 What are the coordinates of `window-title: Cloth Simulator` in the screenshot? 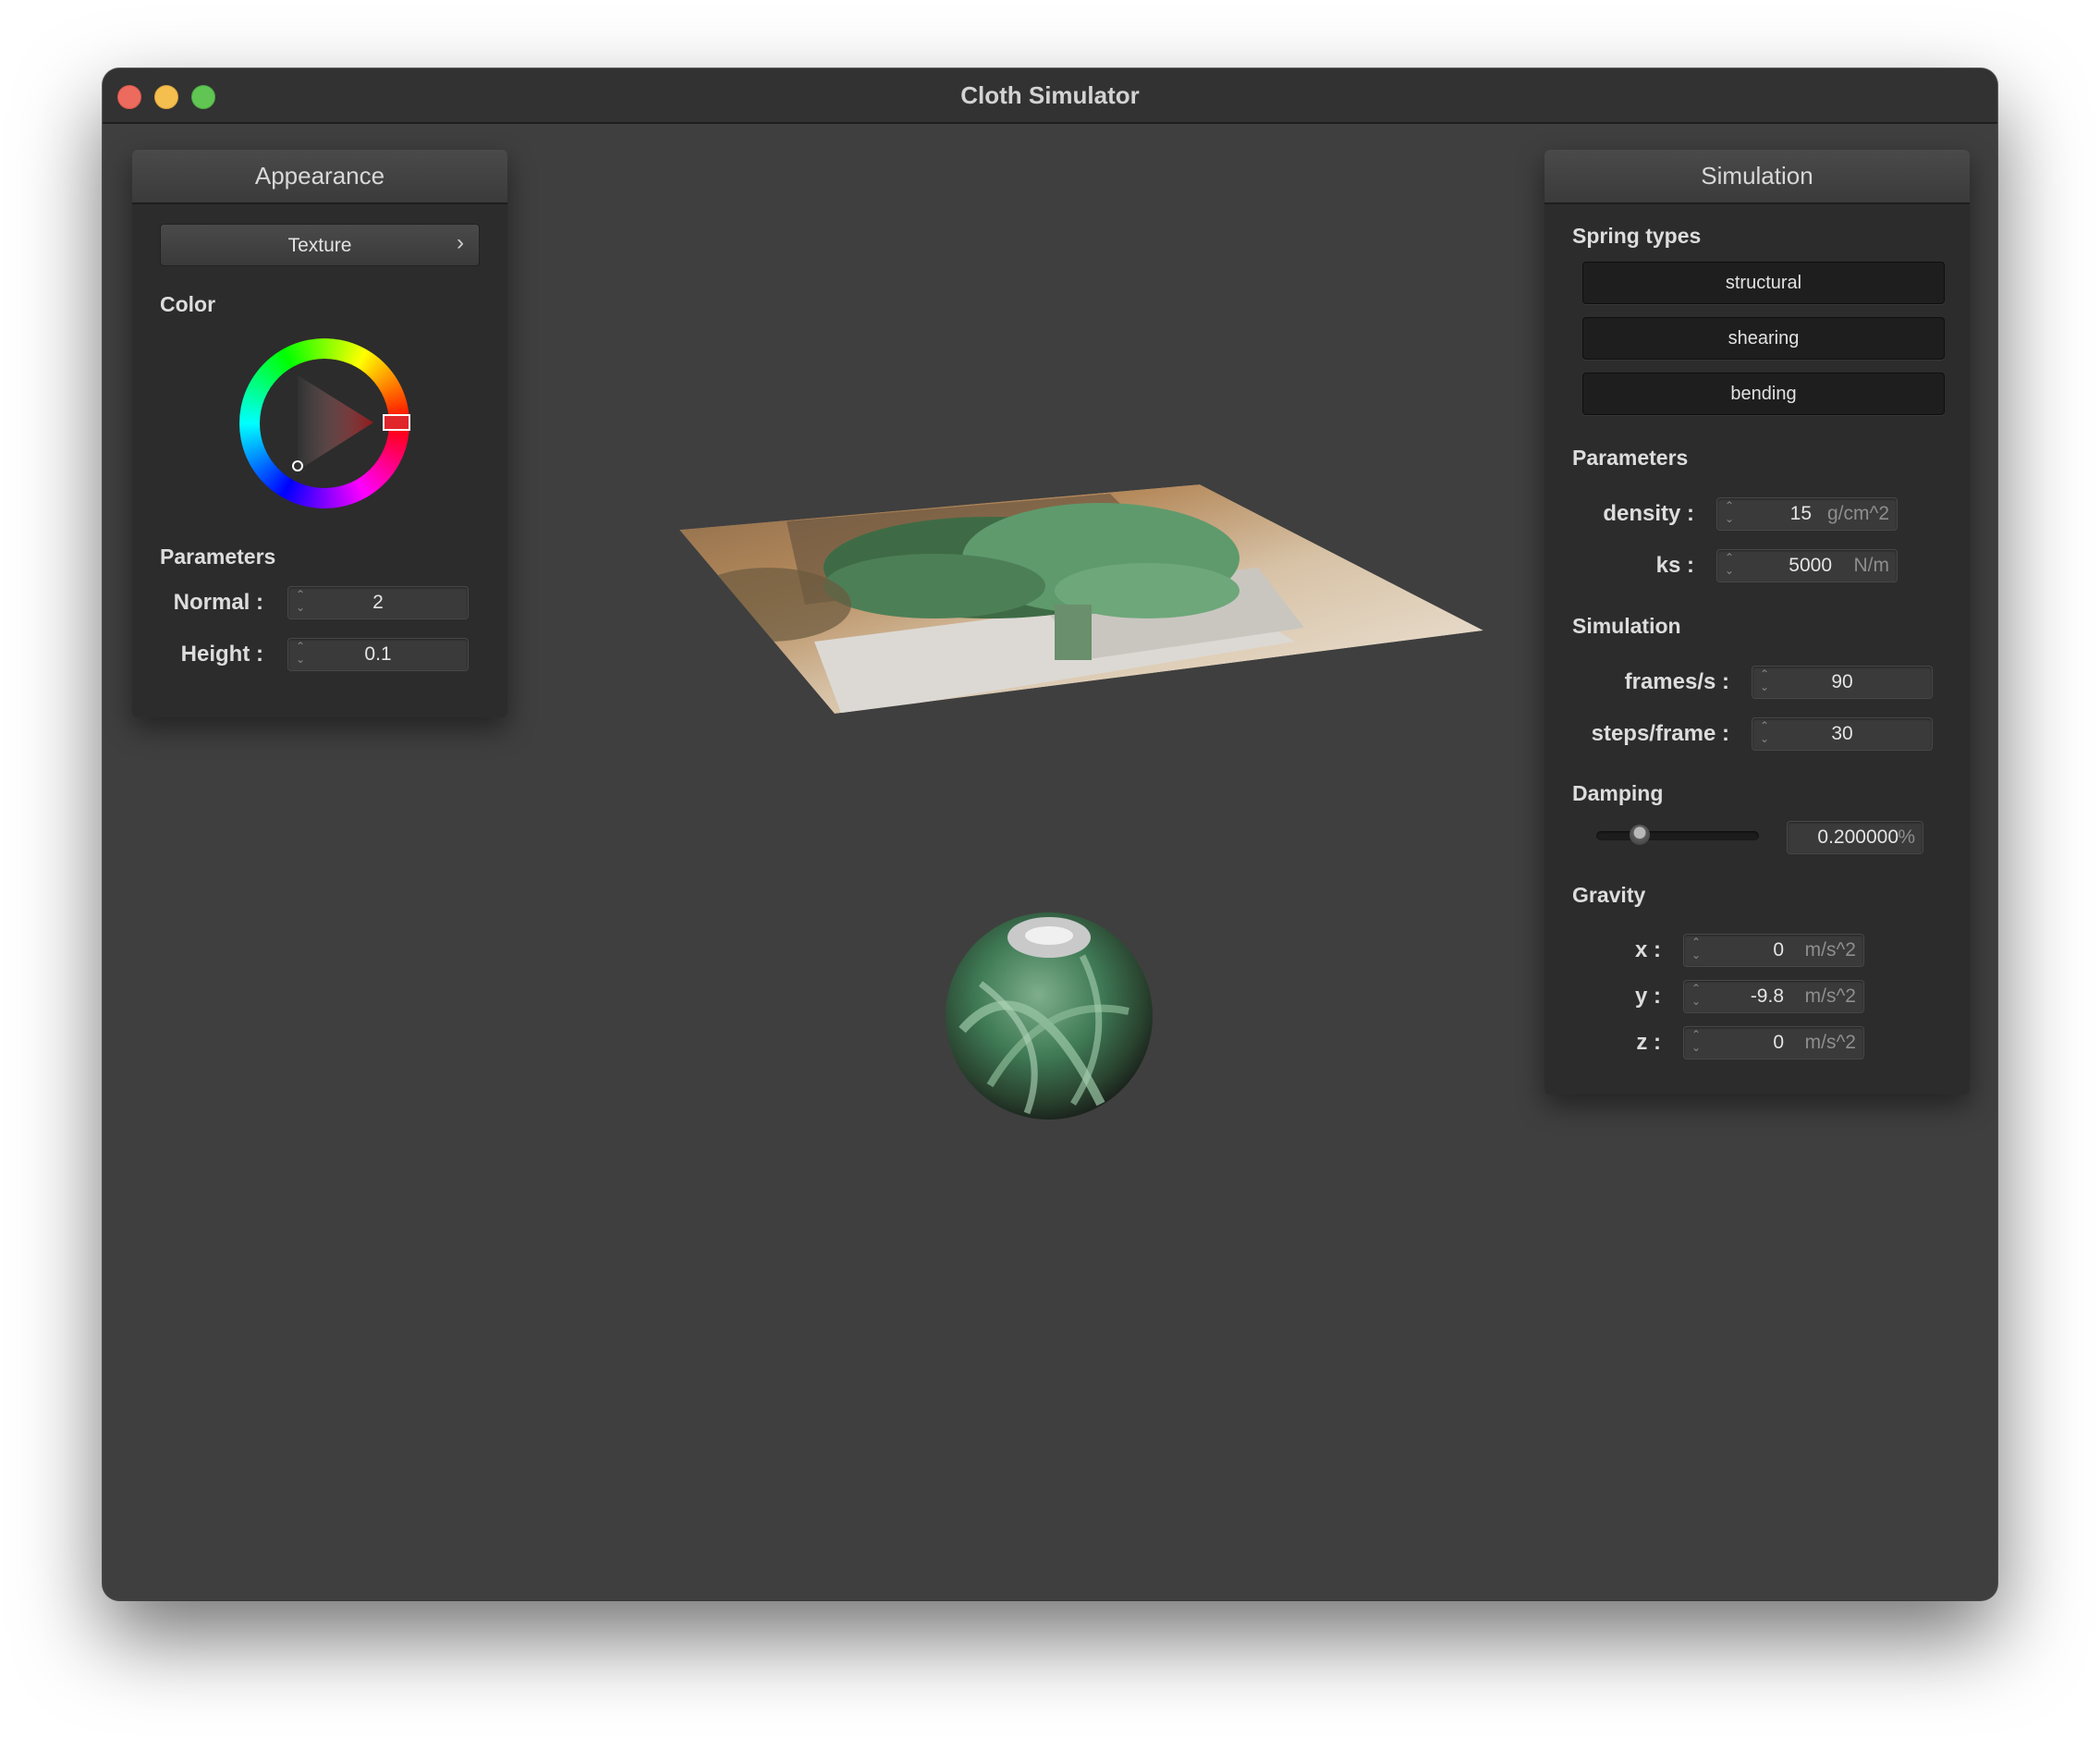 It's located at (1050, 95).